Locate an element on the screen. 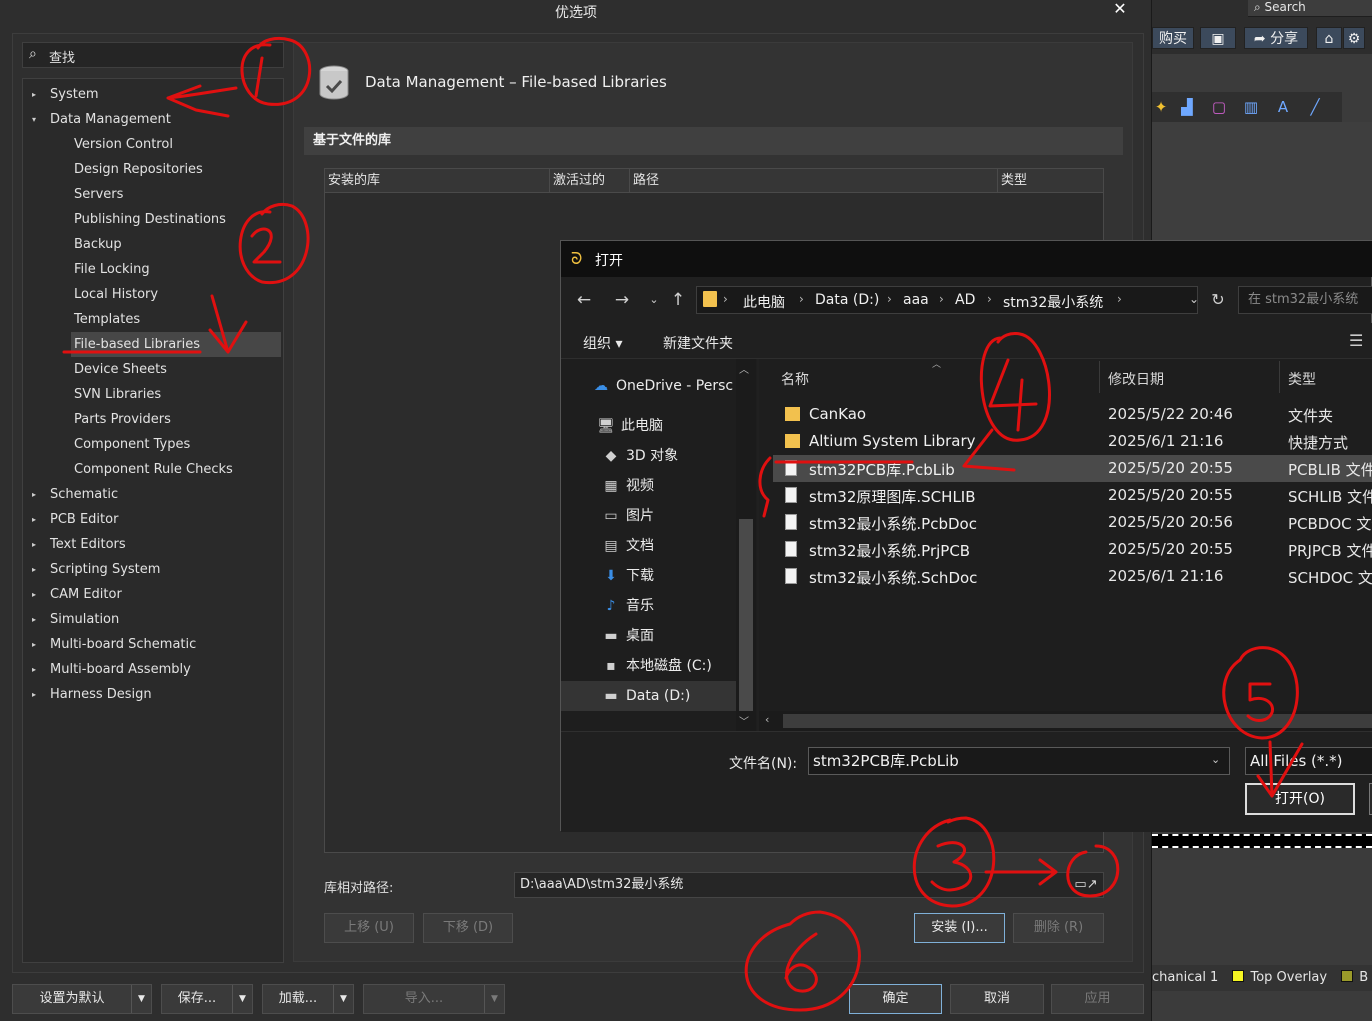 This screenshot has height=1021, width=1372. nav-item: ▬ 桌面 is located at coordinates (648, 636).